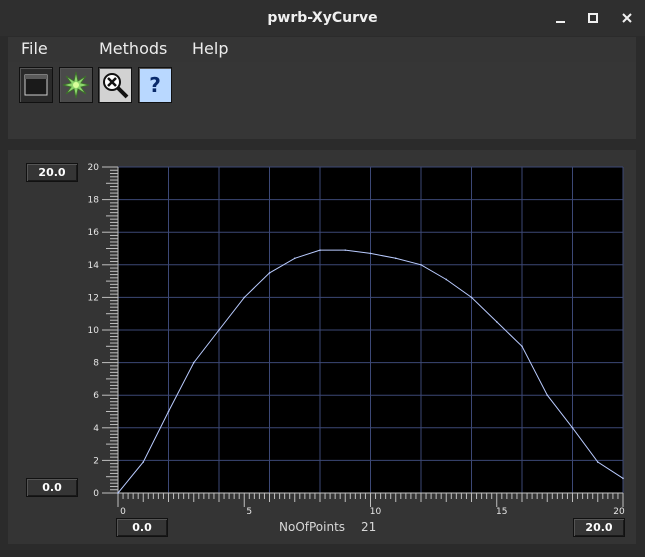 This screenshot has width=645, height=557. Describe the element at coordinates (94, 331) in the screenshot. I see `y-tick-label: 10` at that location.